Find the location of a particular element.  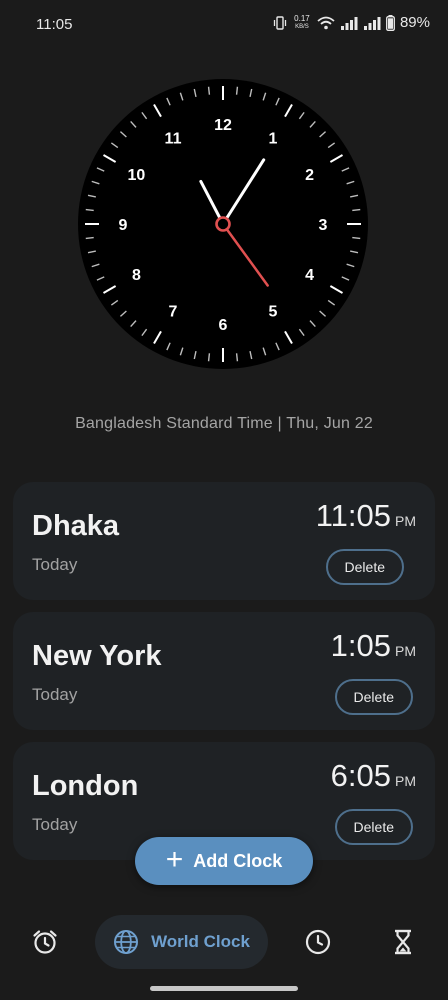

nav-alarm is located at coordinates (45, 942).